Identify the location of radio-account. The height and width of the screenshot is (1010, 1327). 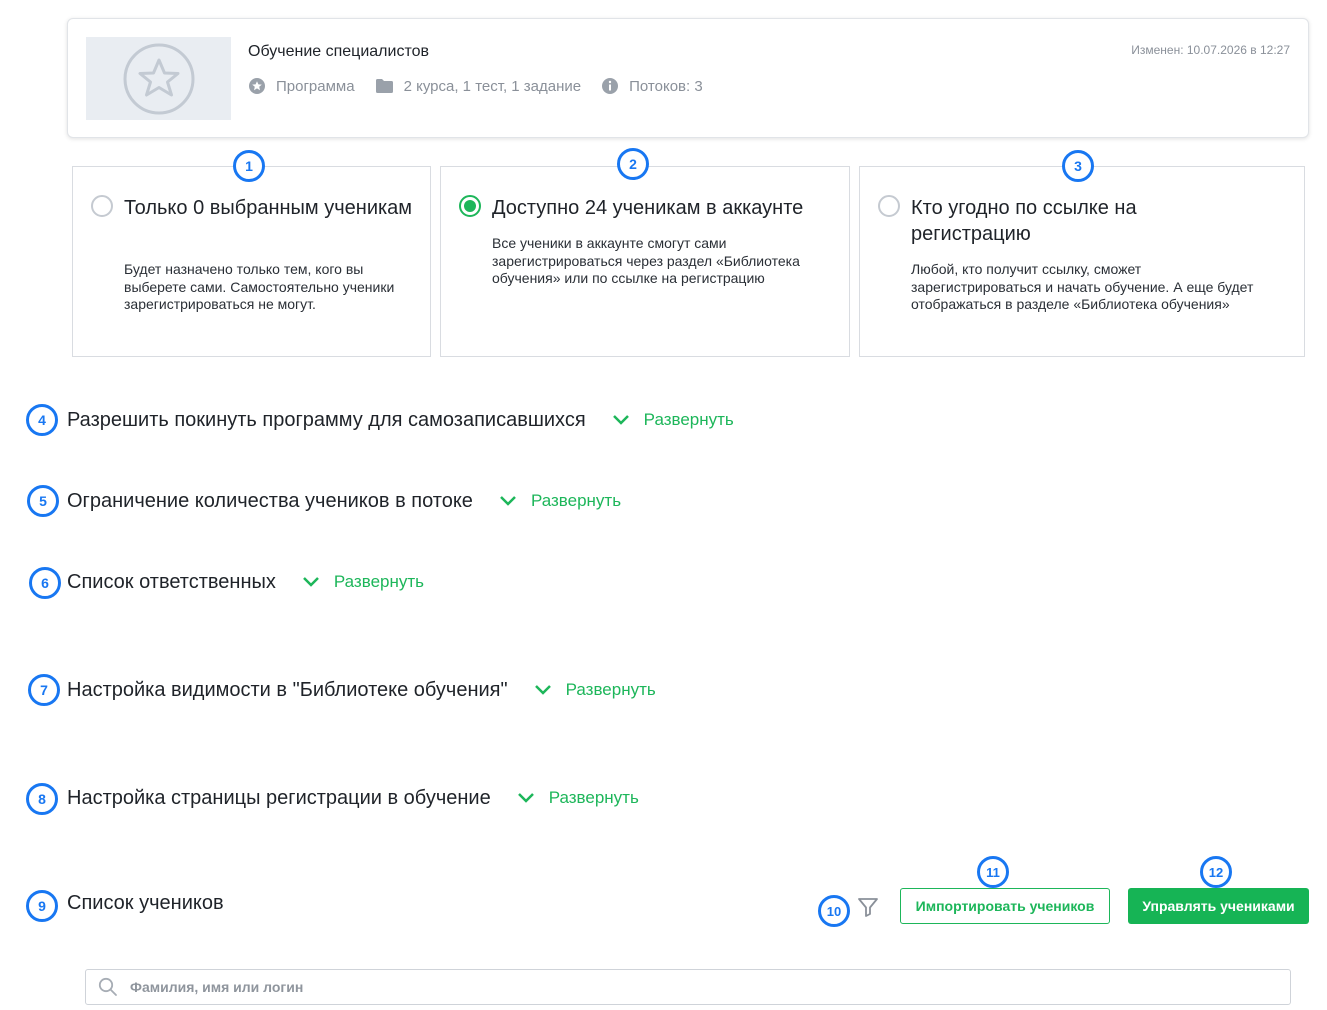
(470, 206).